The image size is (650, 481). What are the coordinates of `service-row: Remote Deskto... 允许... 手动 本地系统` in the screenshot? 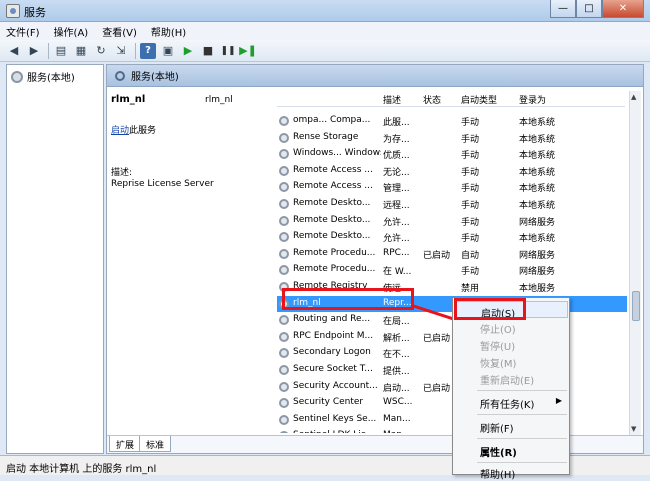 It's located at (452, 237).